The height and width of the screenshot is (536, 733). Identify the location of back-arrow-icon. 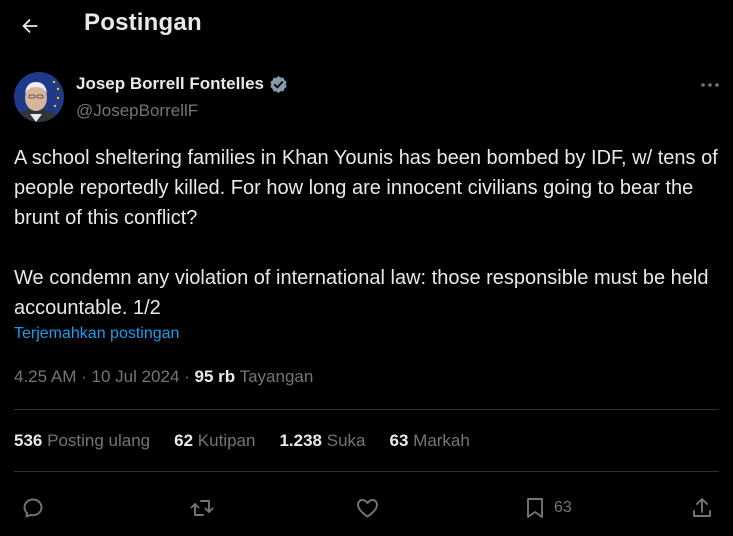
(30, 26).